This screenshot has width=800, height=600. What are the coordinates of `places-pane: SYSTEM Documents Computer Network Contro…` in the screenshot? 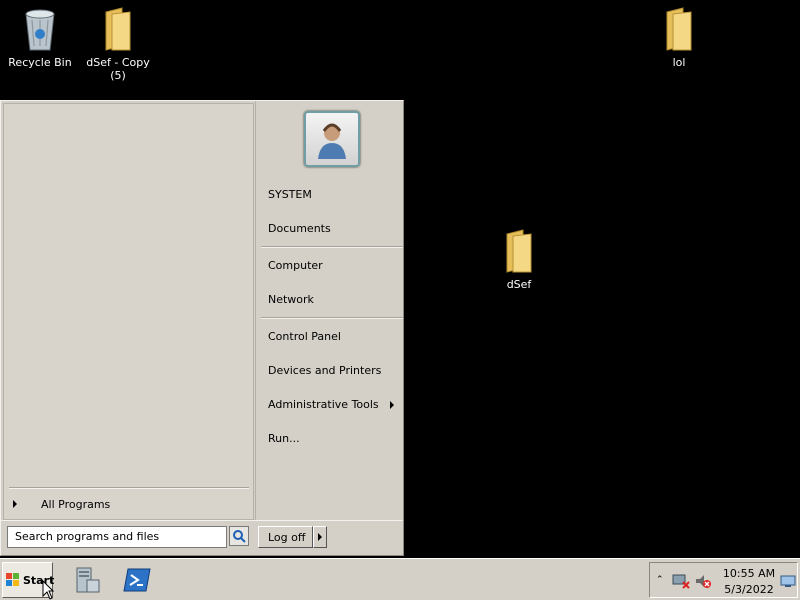 It's located at (329, 310).